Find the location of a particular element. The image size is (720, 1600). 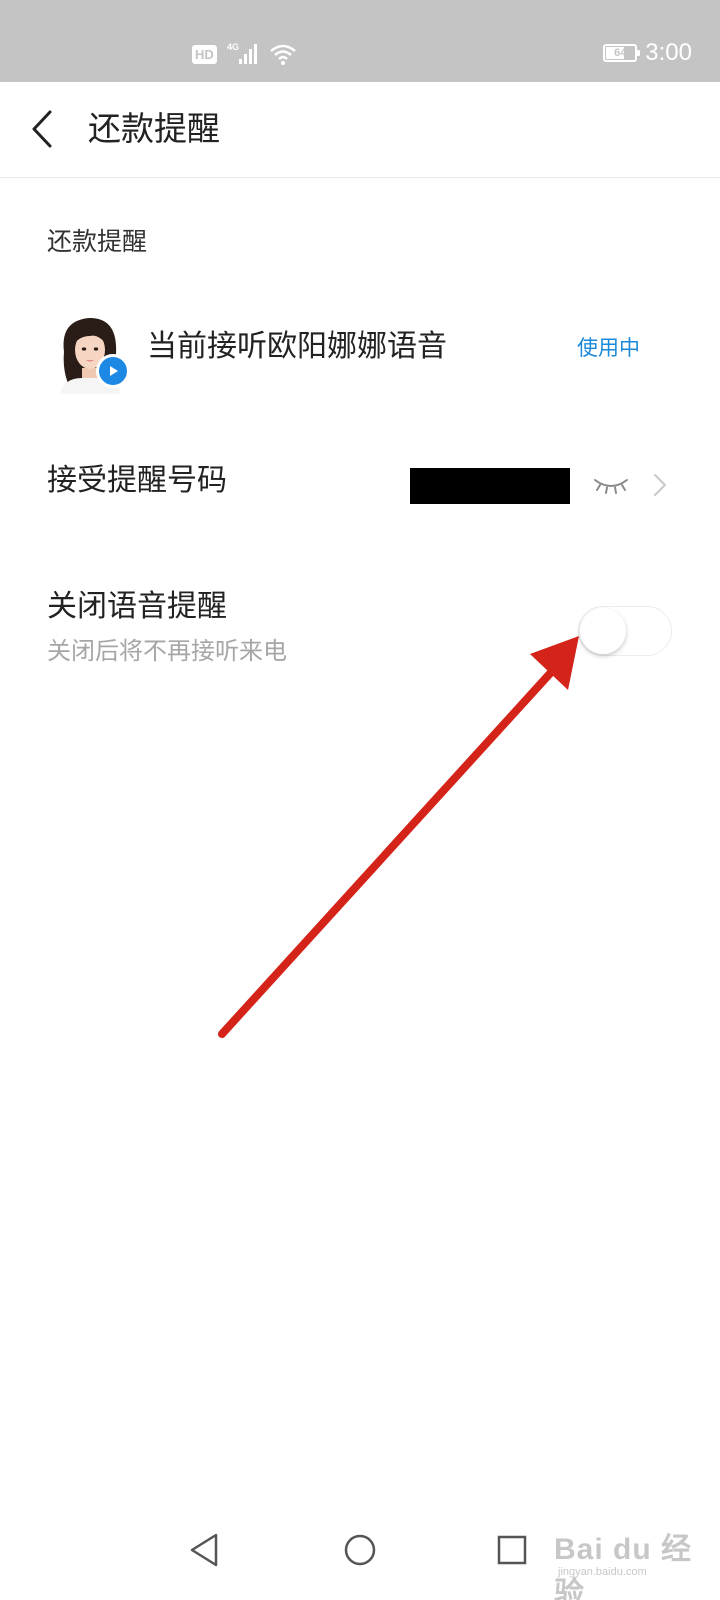

status-right: 64 3:00 is located at coordinates (647, 53).